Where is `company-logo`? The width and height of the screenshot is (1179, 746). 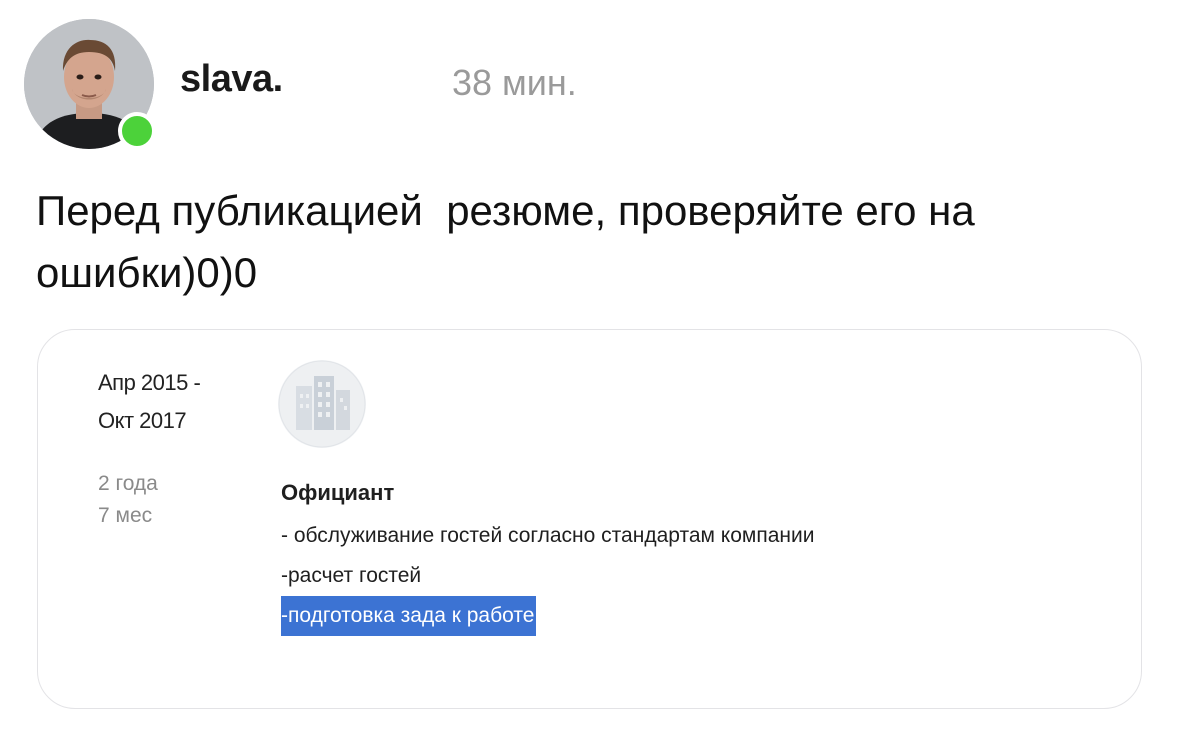 company-logo is located at coordinates (322, 404).